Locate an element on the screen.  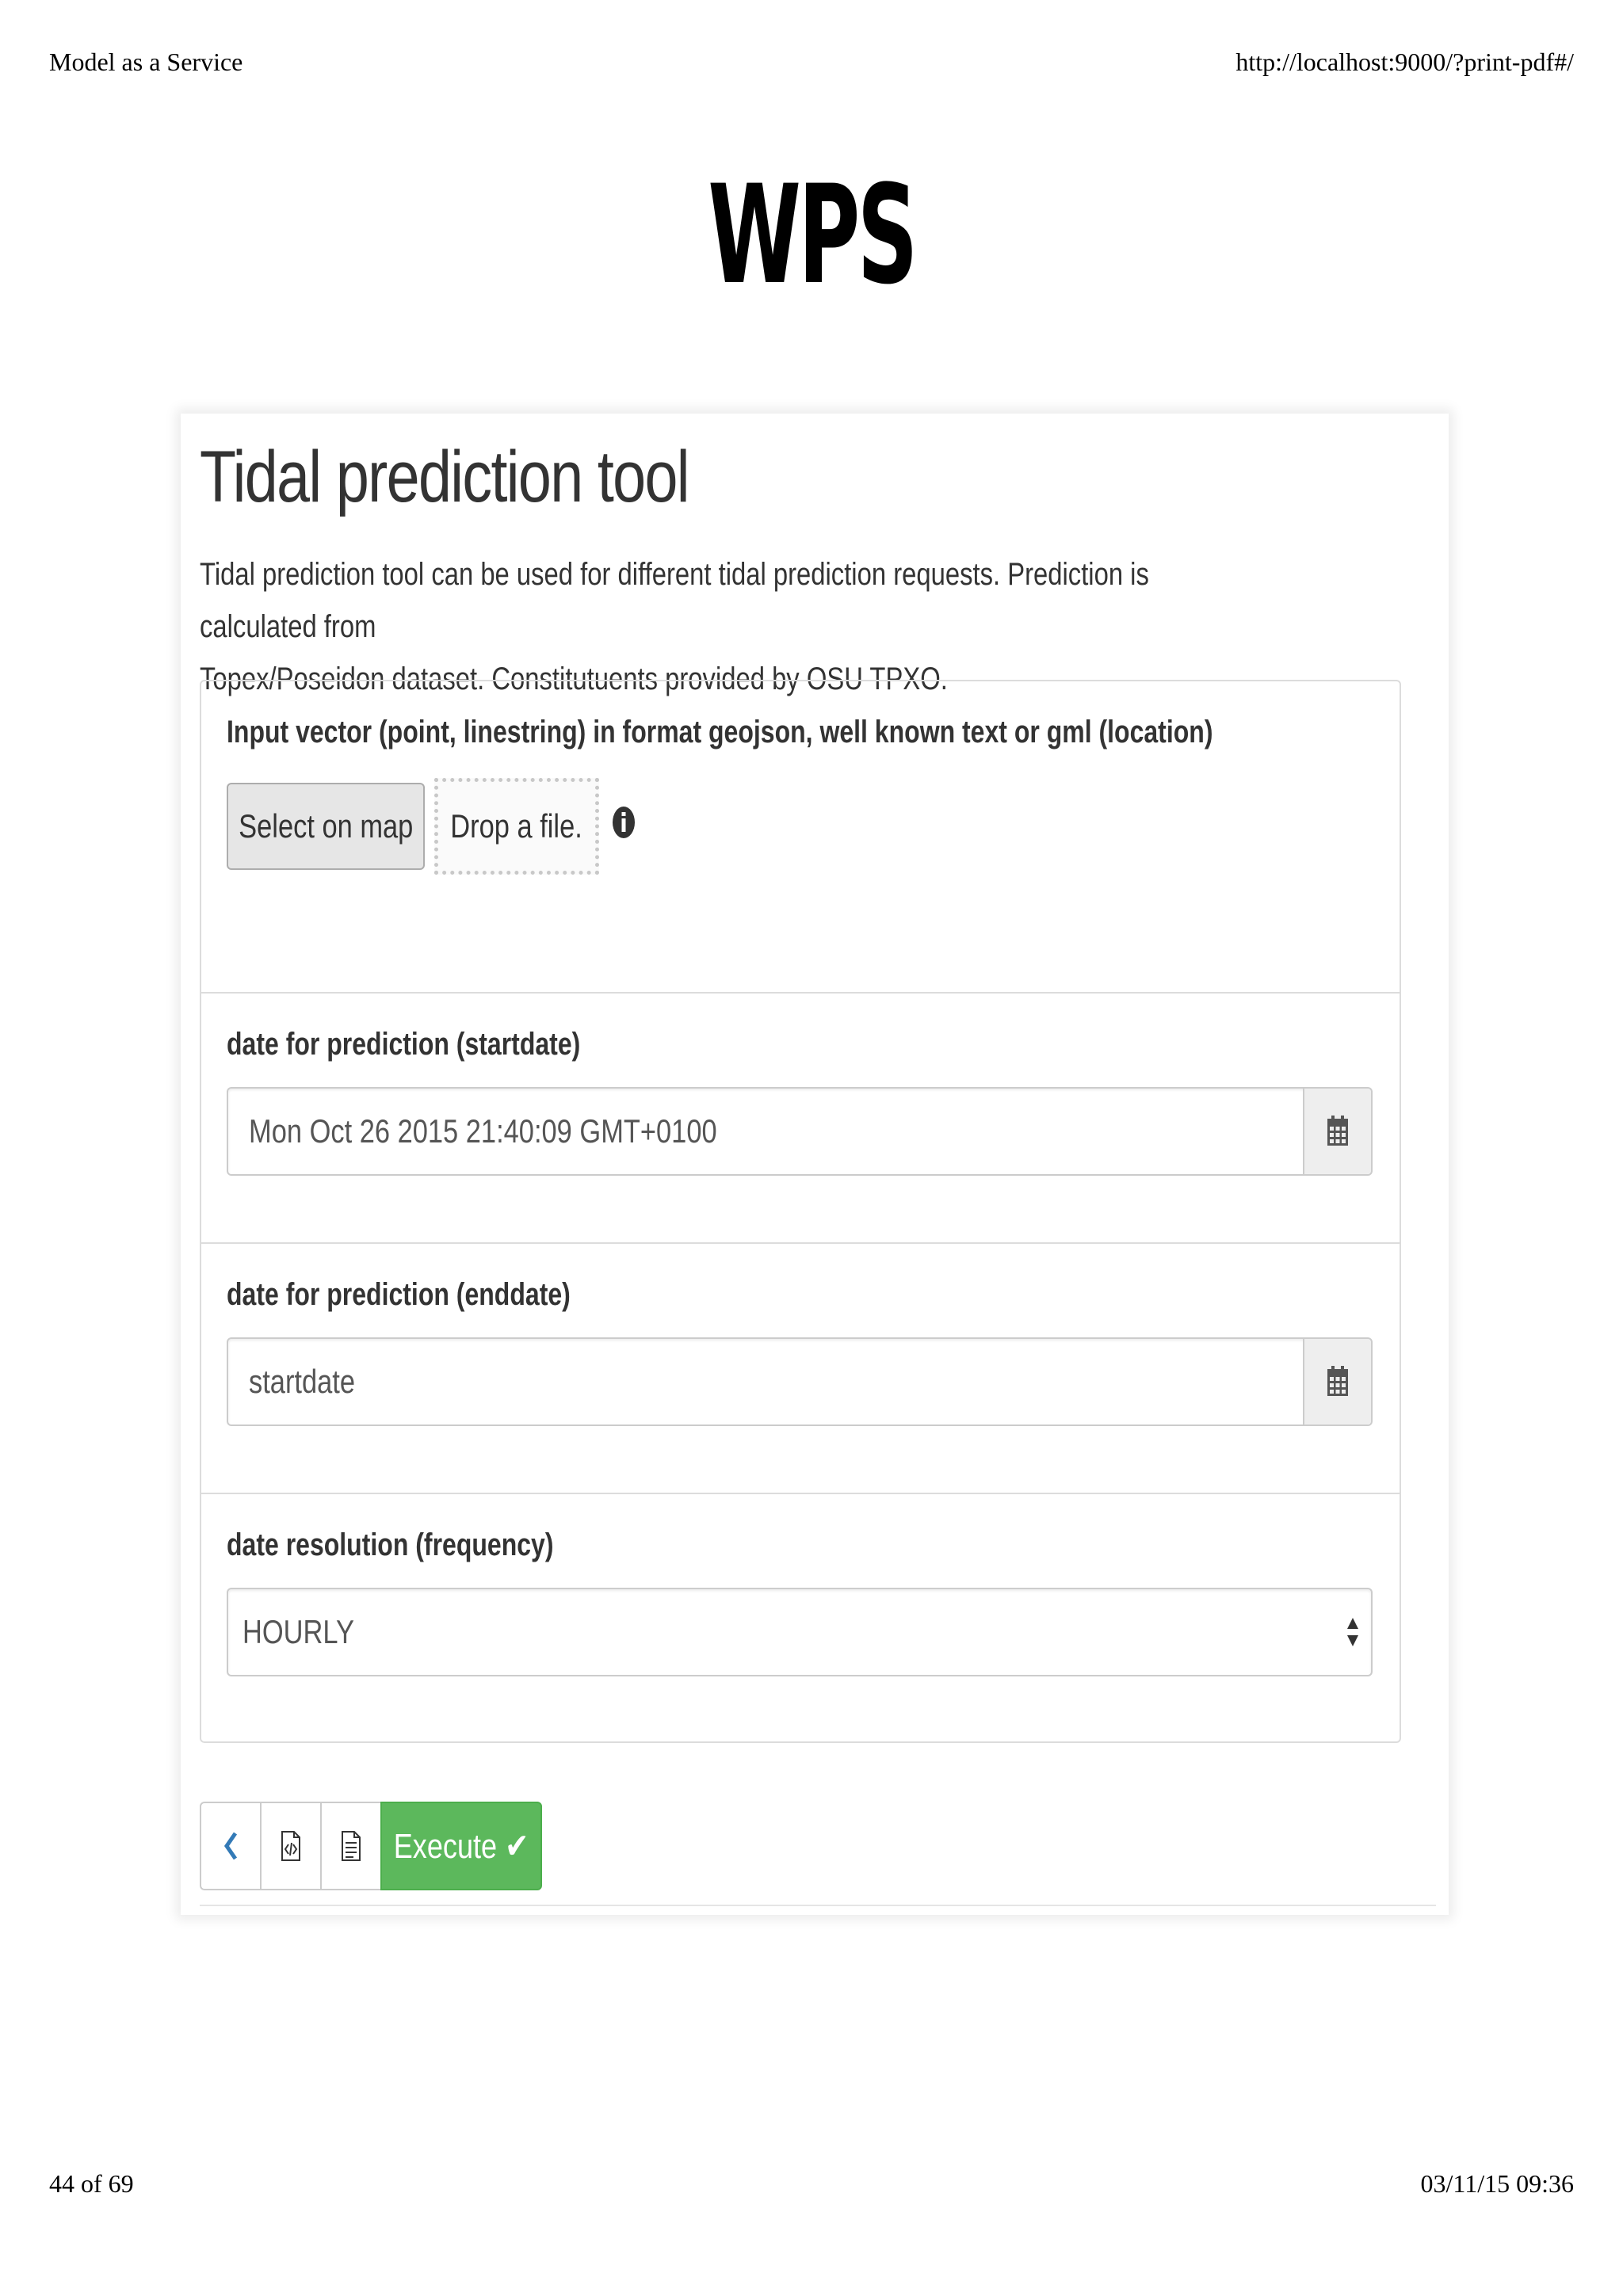
enddate-input: startdate is located at coordinates (800, 1381).